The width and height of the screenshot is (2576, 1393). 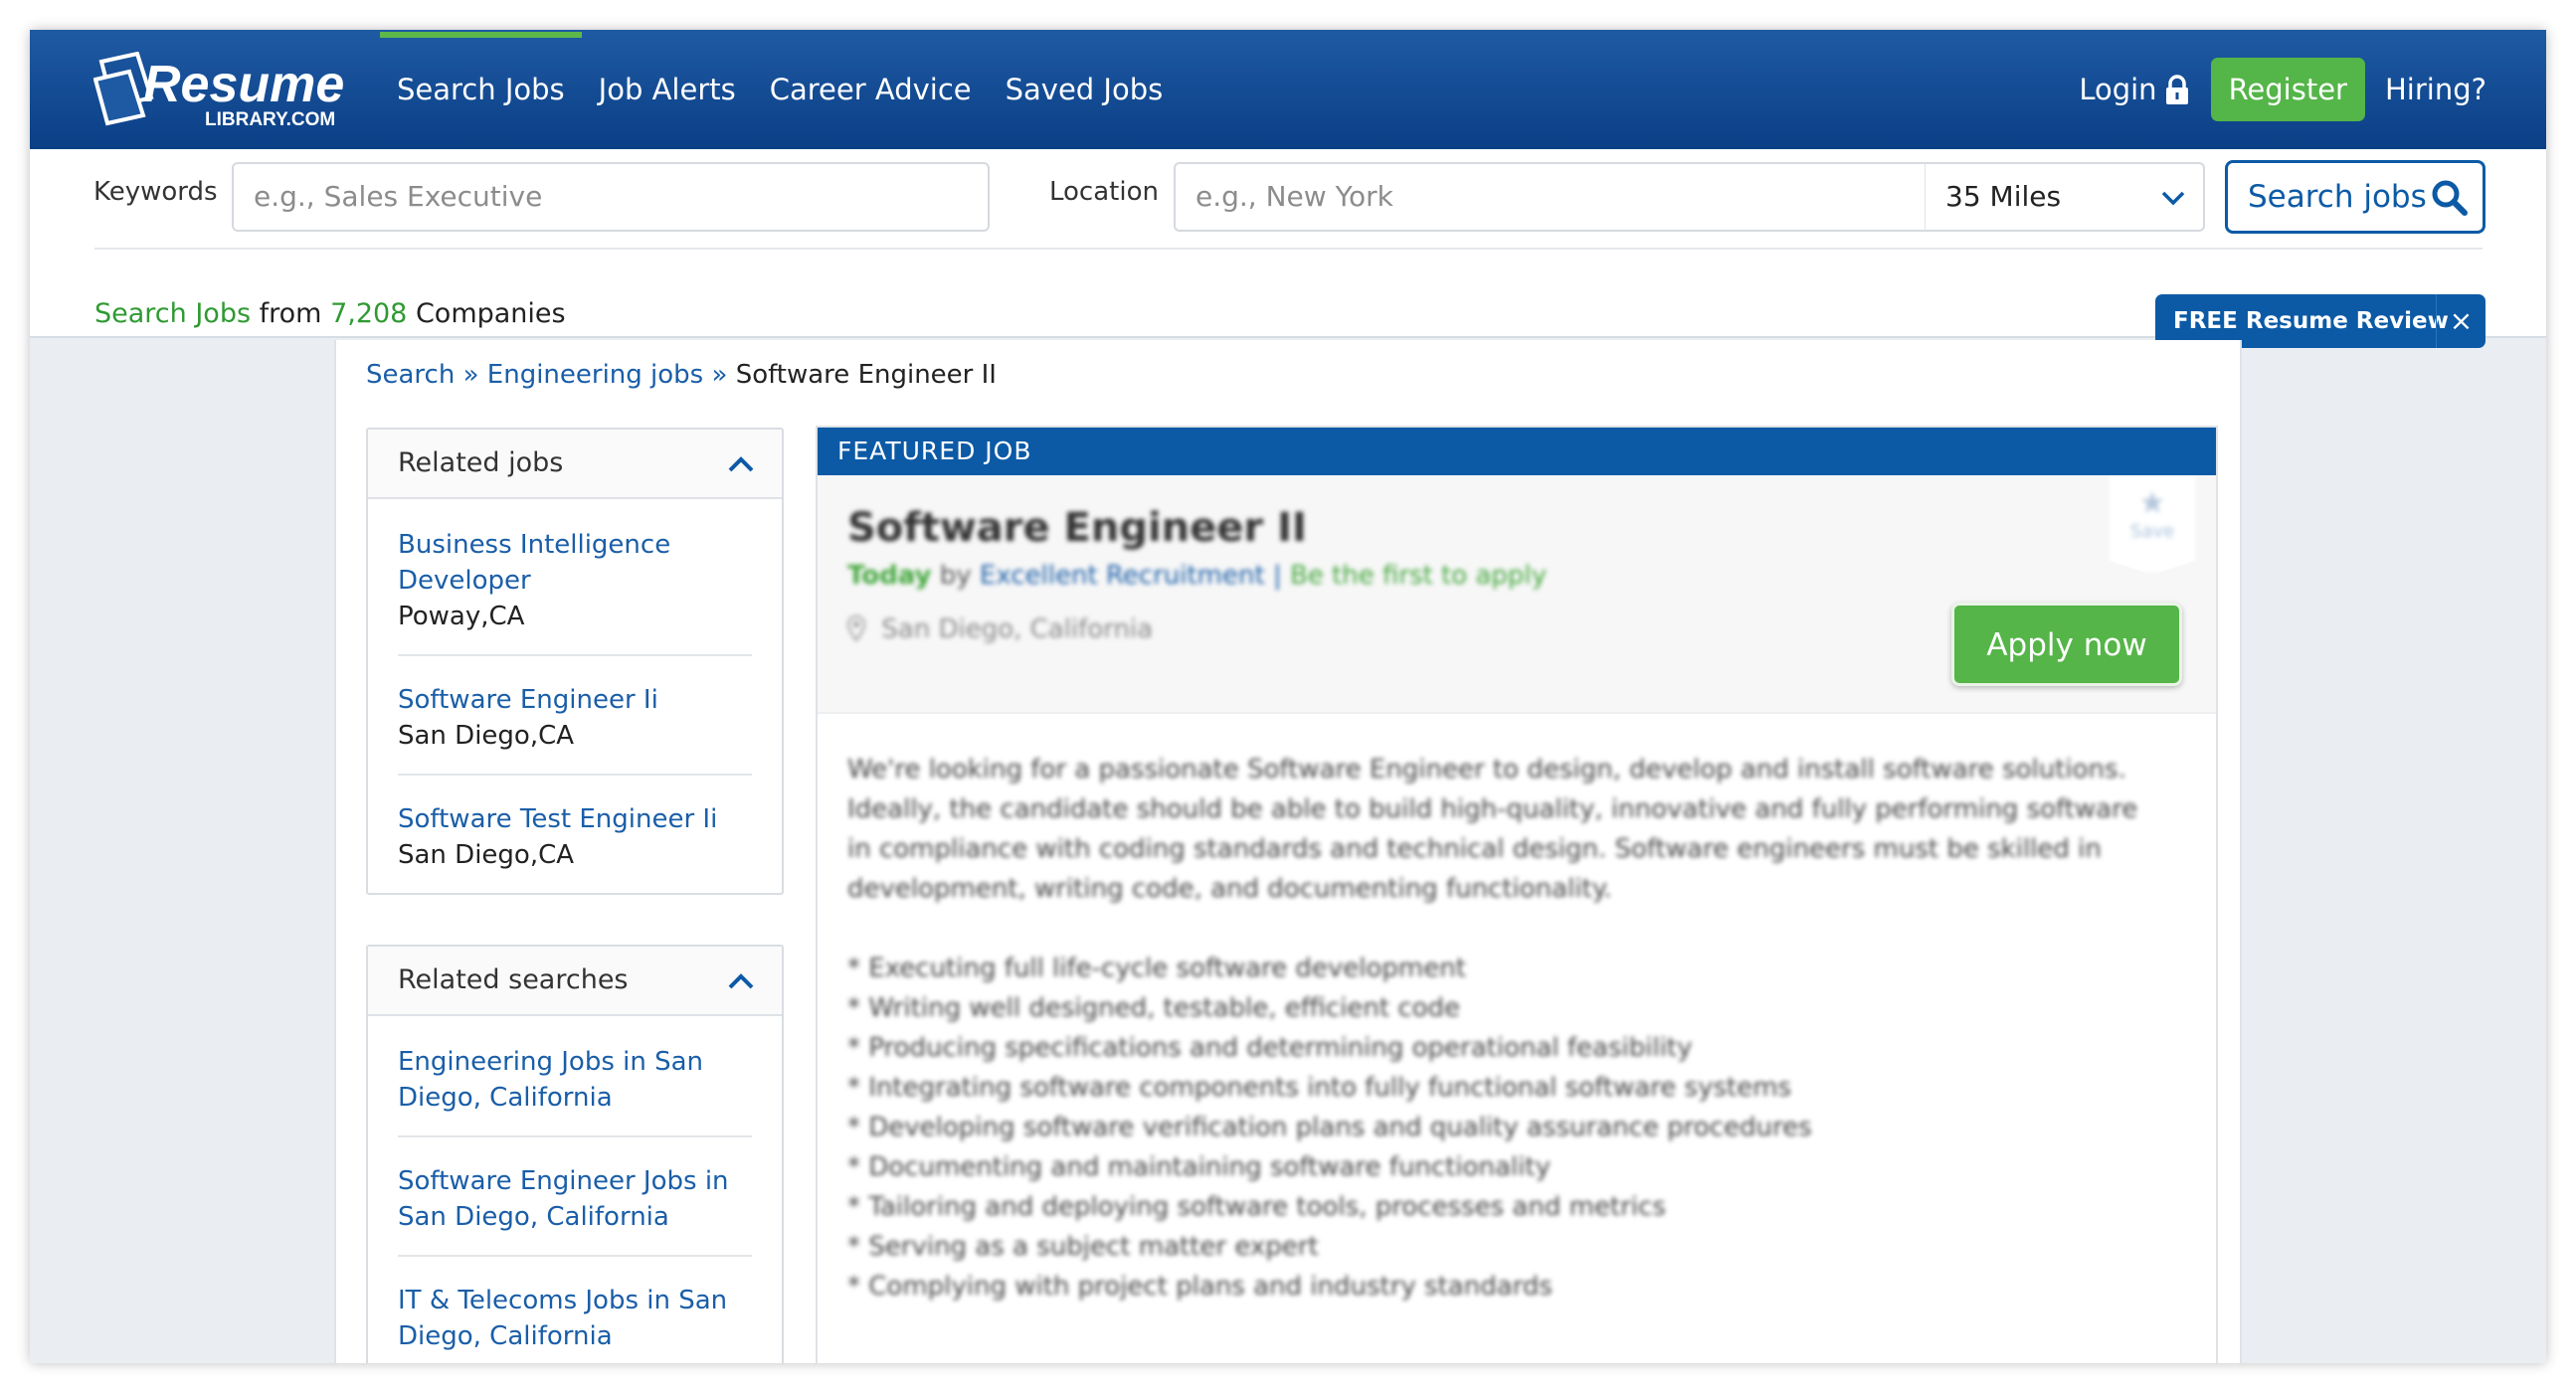 What do you see at coordinates (481, 90) in the screenshot?
I see `nav-search-jobs: Search Jobs` at bounding box center [481, 90].